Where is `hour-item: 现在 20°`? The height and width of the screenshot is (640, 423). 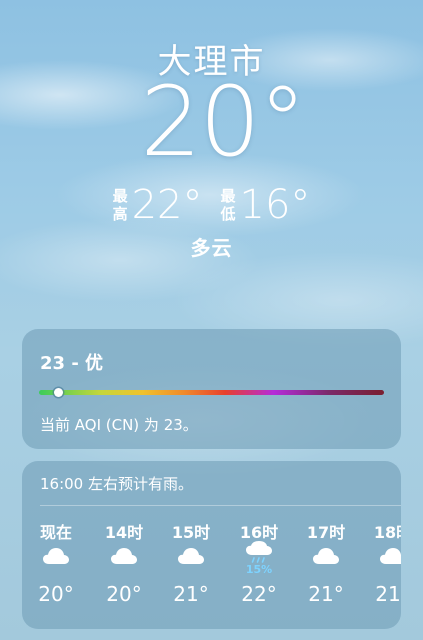 hour-item: 现在 20° is located at coordinates (56, 562).